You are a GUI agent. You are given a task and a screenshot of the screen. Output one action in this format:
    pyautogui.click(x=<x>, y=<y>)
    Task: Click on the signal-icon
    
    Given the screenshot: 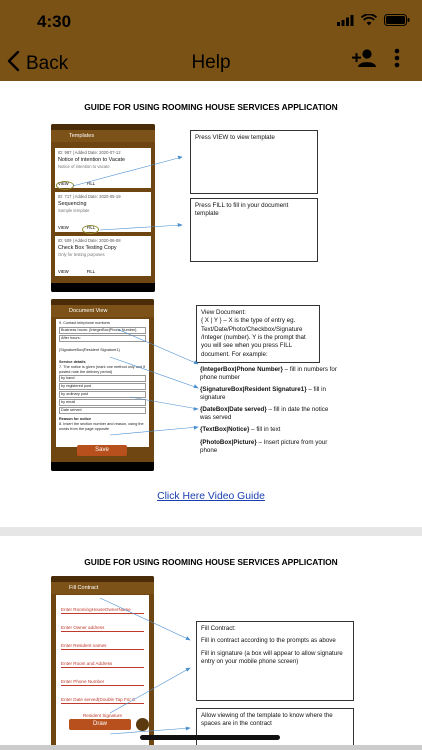 What is the action you would take?
    pyautogui.click(x=345, y=22)
    